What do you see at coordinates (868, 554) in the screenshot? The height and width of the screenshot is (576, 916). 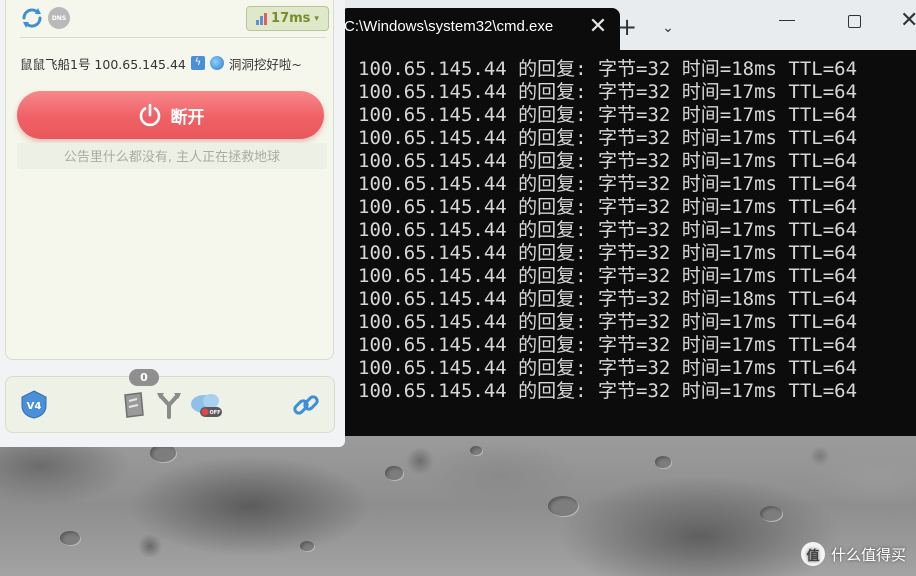 I see `watermark-text: 什么值得买` at bounding box center [868, 554].